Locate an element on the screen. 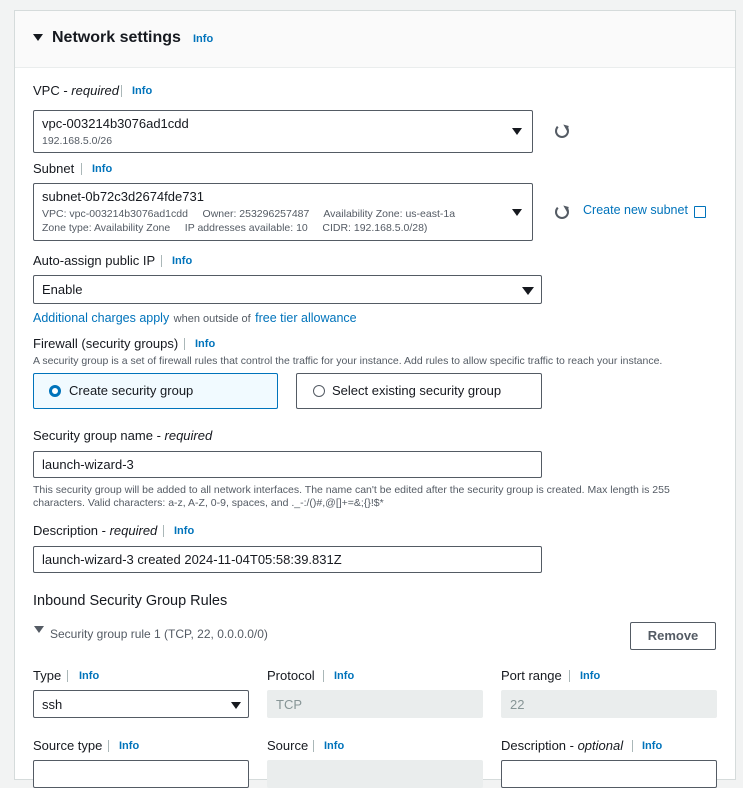 Image resolution: width=743 pixels, height=788 pixels. create-security-group-option: Create security group is located at coordinates (155, 391).